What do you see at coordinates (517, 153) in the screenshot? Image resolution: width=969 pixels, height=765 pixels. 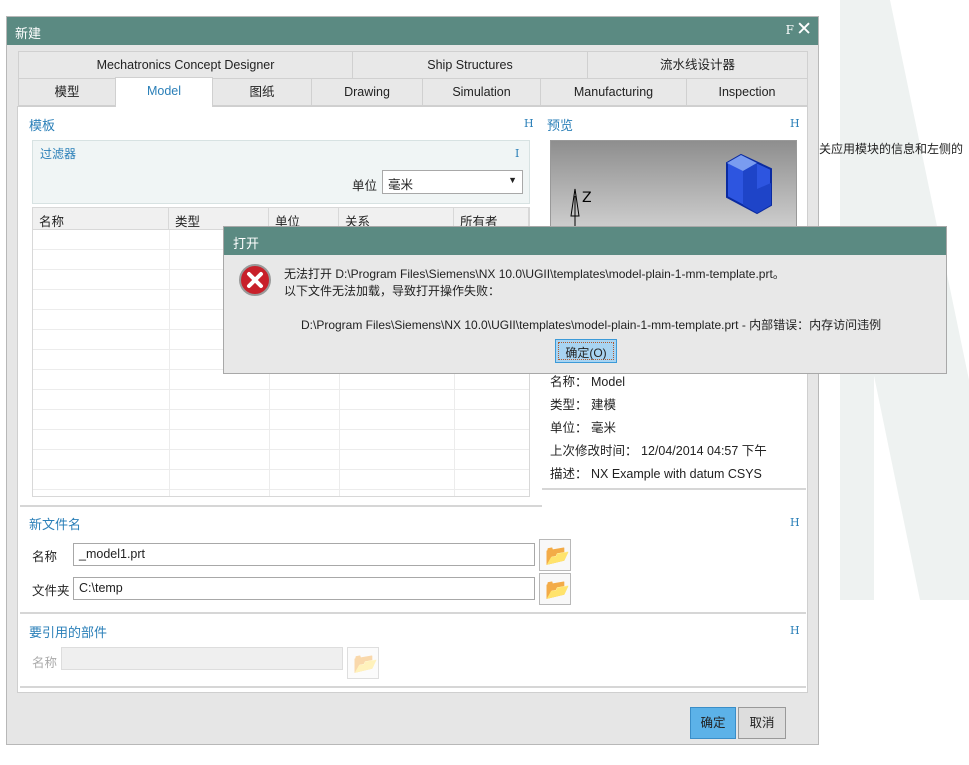 I see `collapse-icon: I` at bounding box center [517, 153].